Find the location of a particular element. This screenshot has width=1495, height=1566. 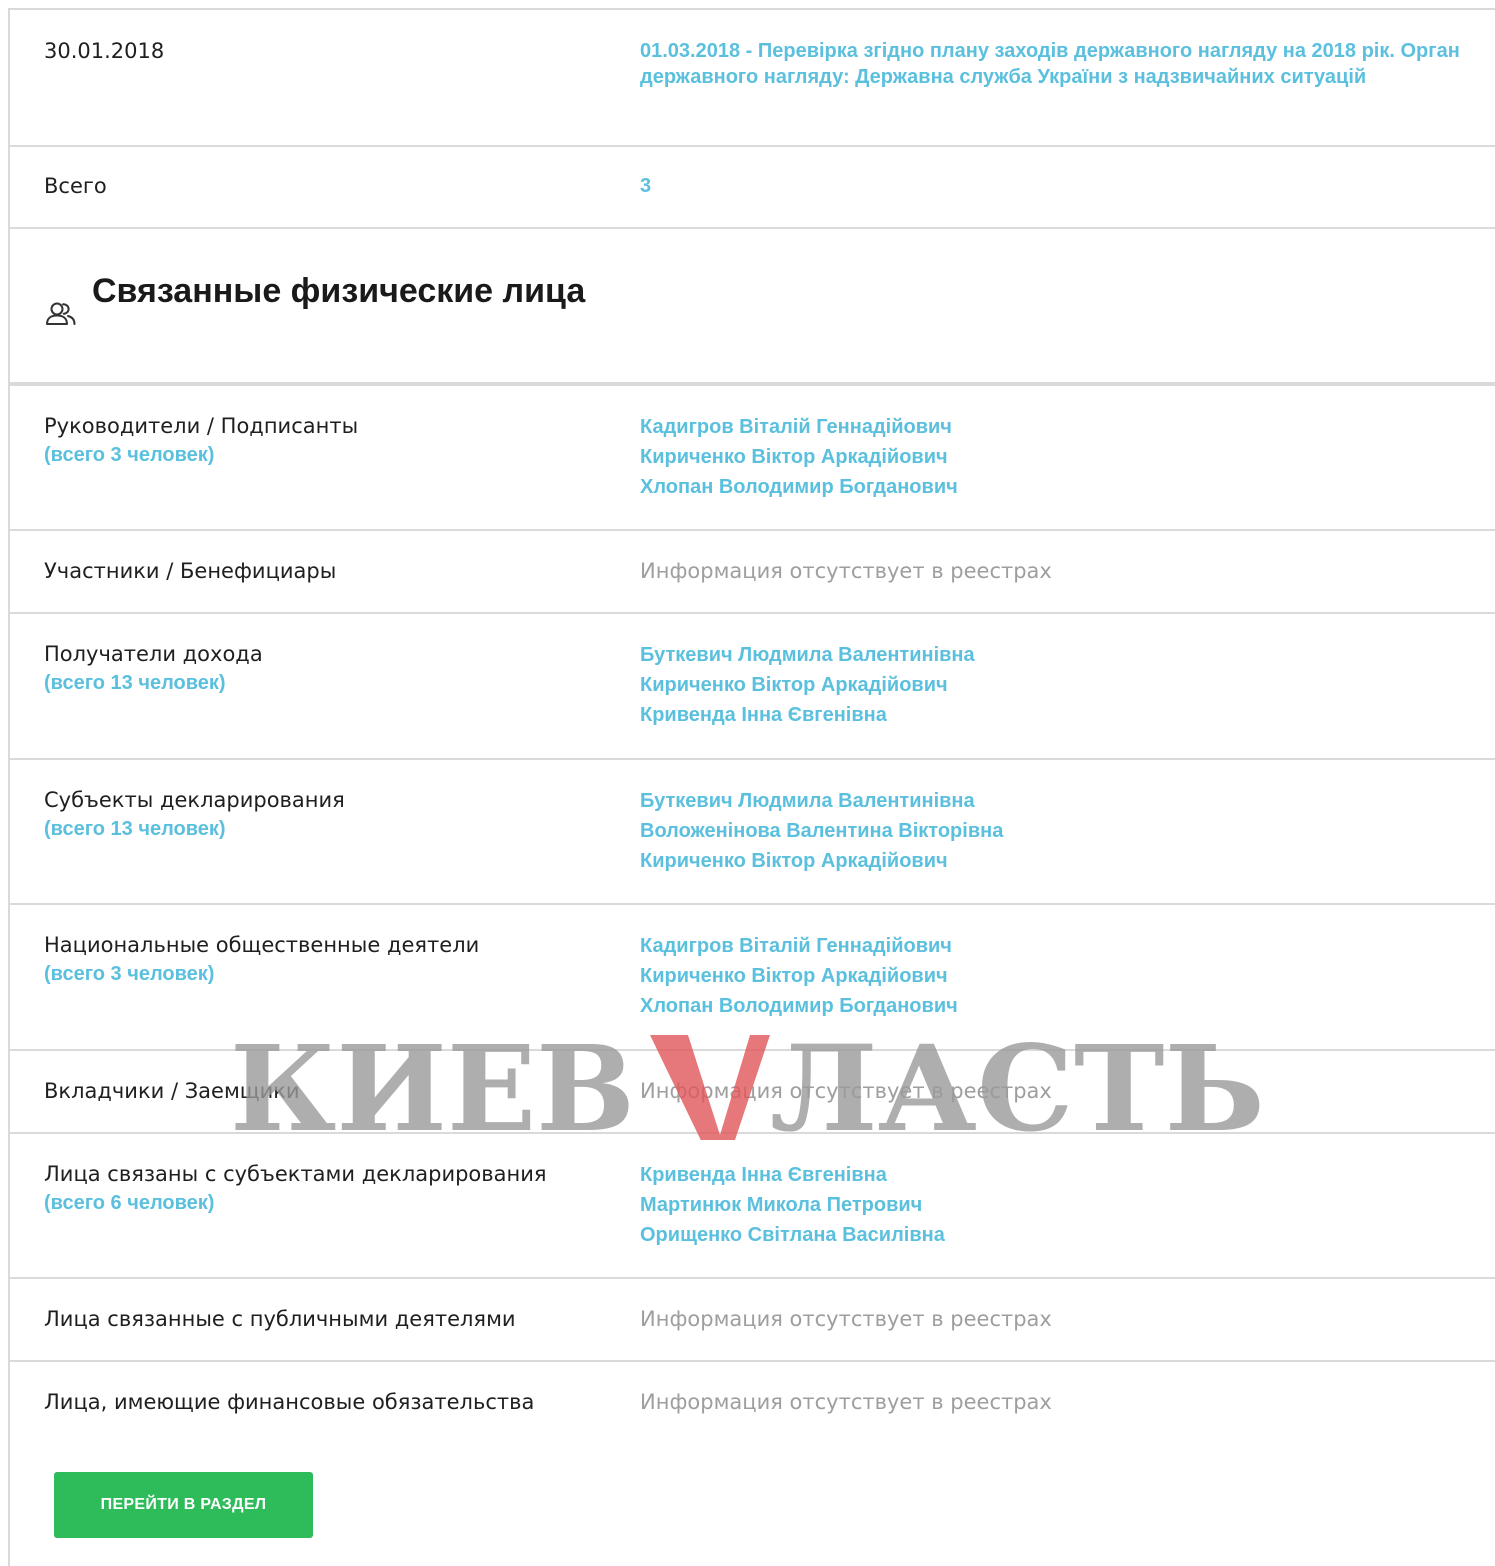

check-date: 30.01.2018 is located at coordinates (104, 51).